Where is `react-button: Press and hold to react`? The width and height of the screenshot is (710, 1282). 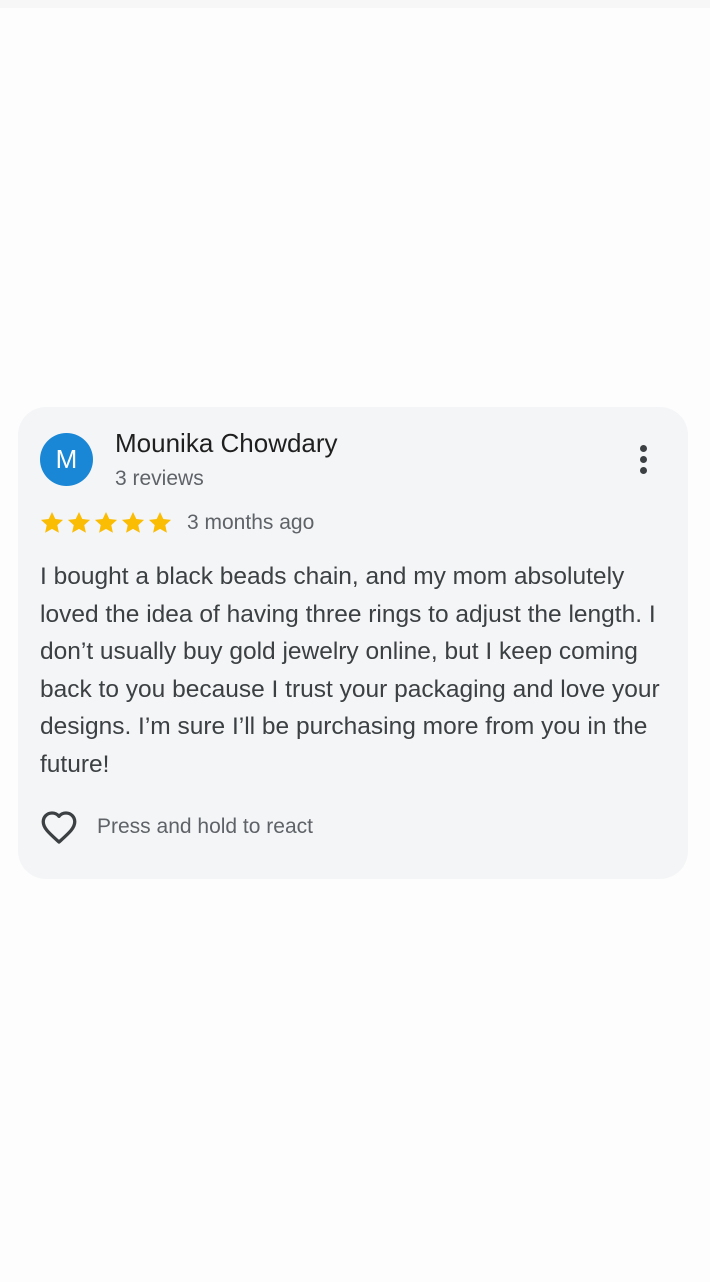 react-button: Press and hold to react is located at coordinates (175, 827).